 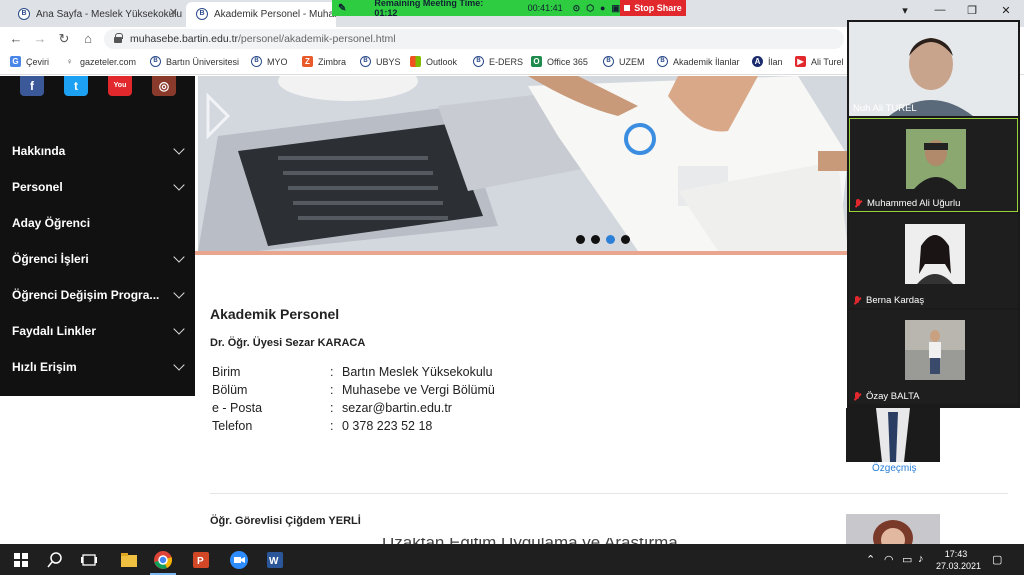 I want to click on close-window-icon: ✕, so click(x=1006, y=10).